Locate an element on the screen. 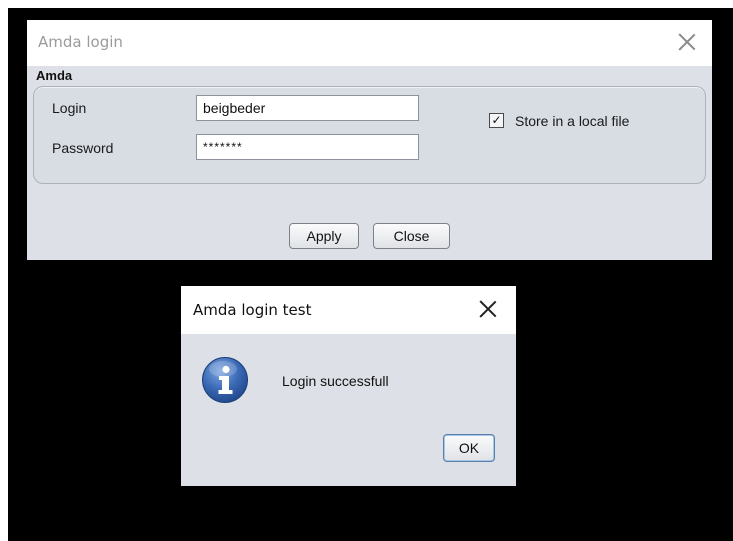  message-dialog-titlebar: Amda login test is located at coordinates (348, 310).